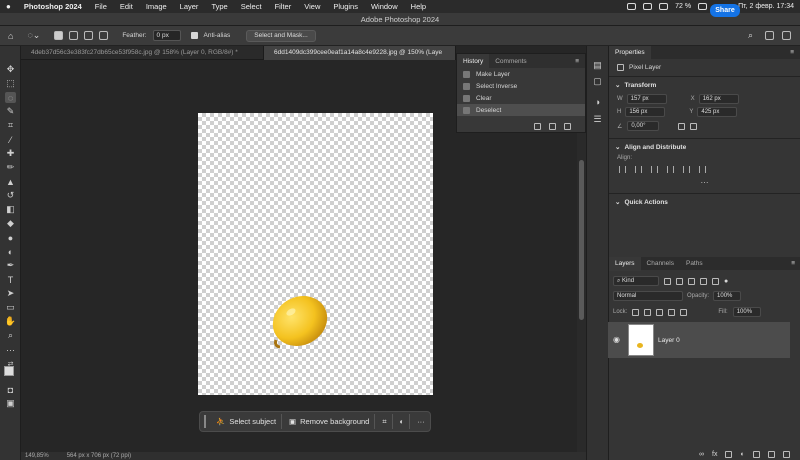 Image resolution: width=800 pixels, height=460 pixels. Describe the element at coordinates (703, 281) in the screenshot. I see `filter-shape-icon` at that location.